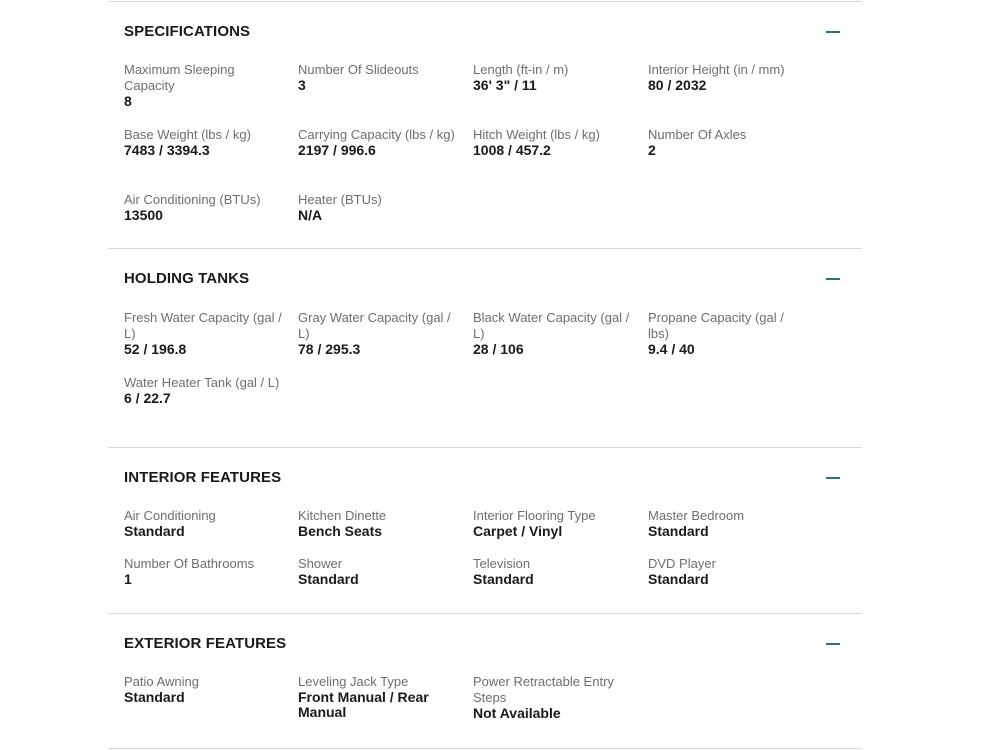  I want to click on spec-item: Black Water Capacity (gal / L) 28 / 106, so click(560, 342).